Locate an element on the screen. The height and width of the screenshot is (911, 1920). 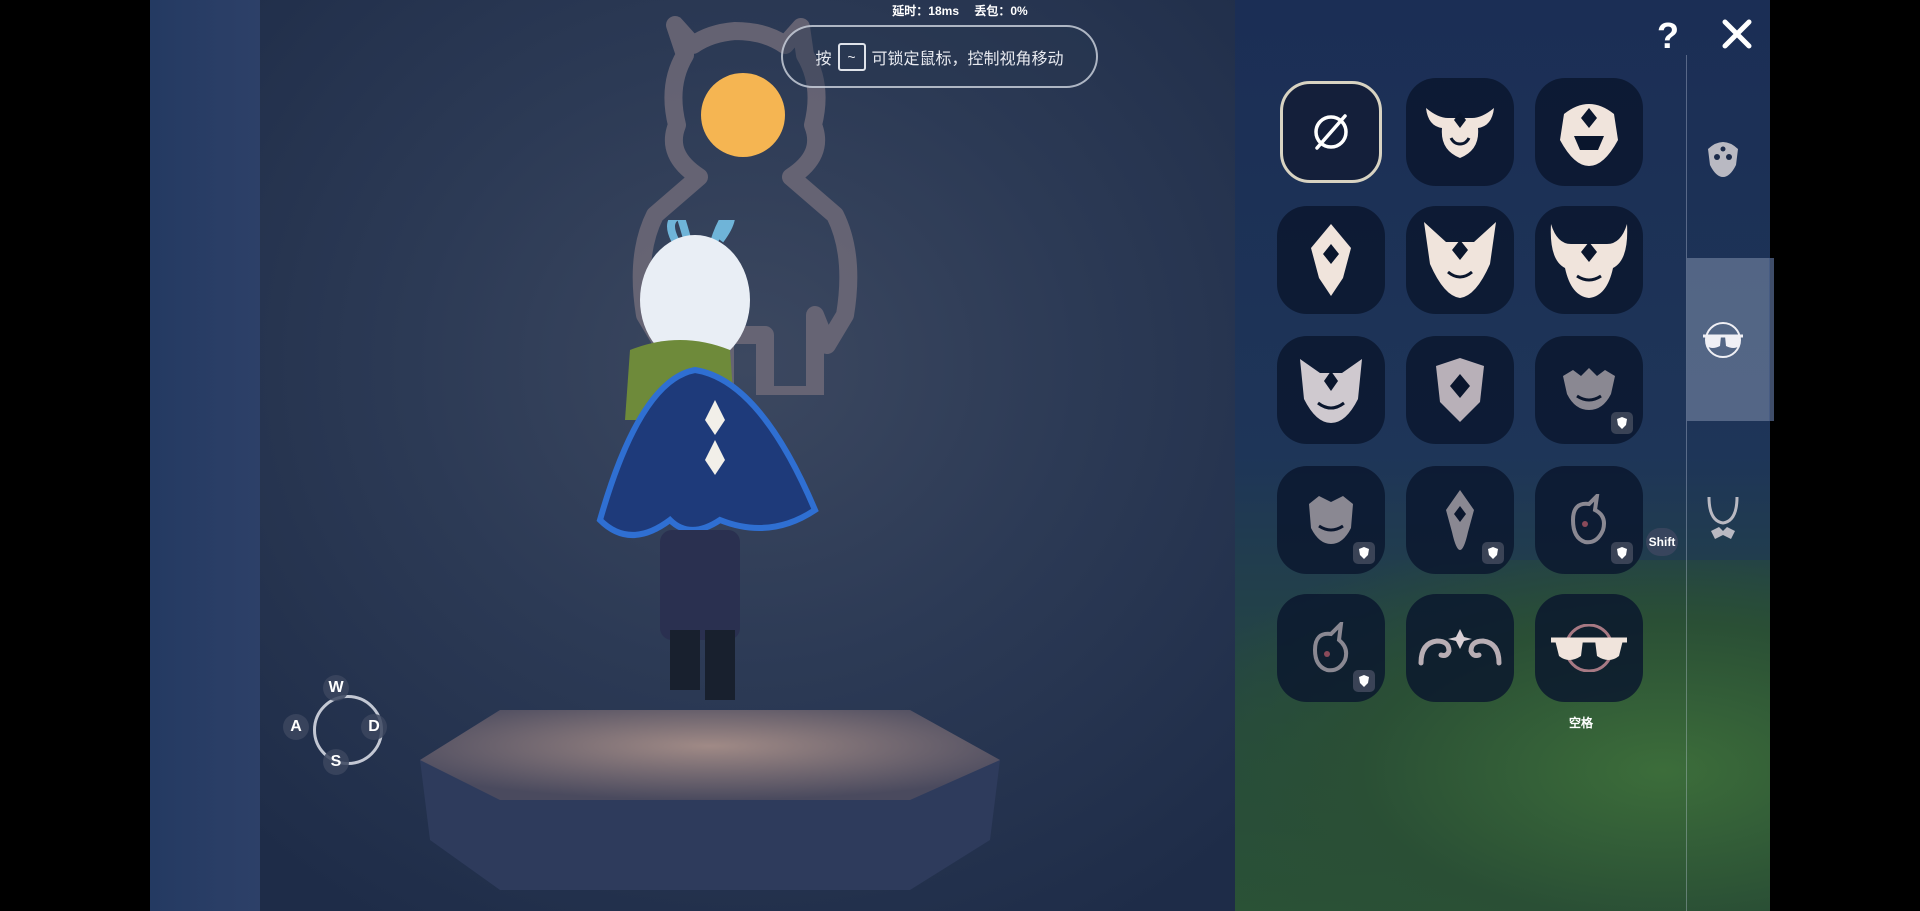
outfit-slot-helmet-mask is located at coordinates (1589, 132).